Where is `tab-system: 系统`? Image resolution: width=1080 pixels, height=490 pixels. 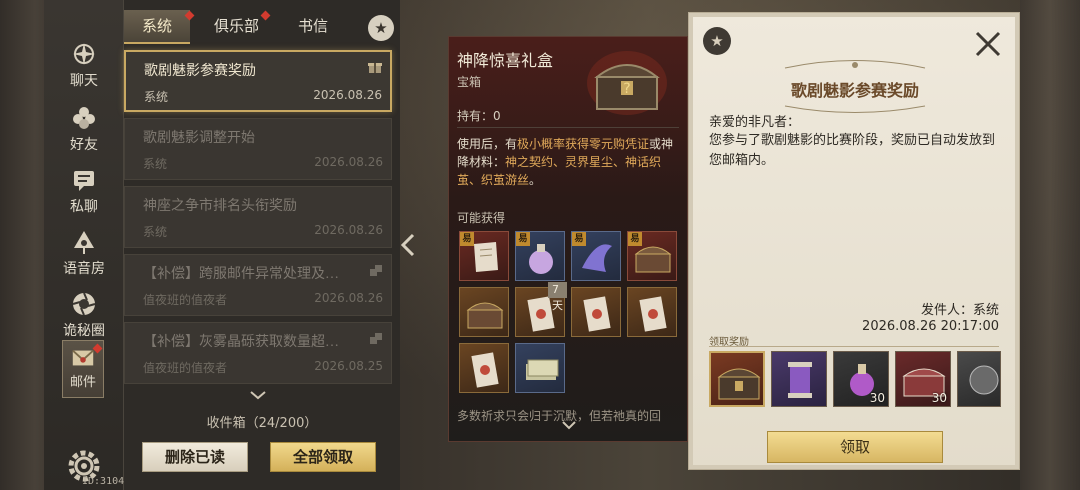
tab-system: 系统 is located at coordinates (157, 27).